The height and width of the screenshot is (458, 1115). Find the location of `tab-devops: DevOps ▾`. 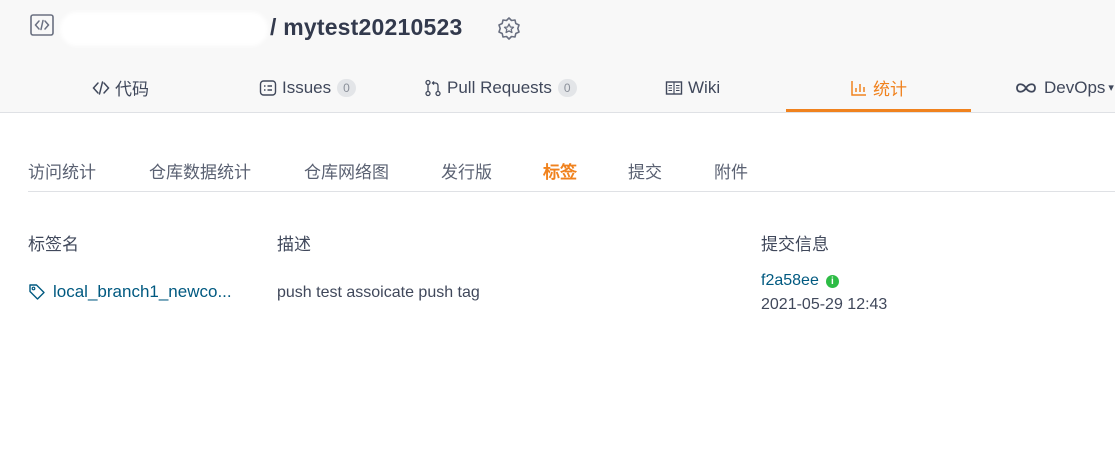

tab-devops: DevOps ▾ is located at coordinates (1063, 87).